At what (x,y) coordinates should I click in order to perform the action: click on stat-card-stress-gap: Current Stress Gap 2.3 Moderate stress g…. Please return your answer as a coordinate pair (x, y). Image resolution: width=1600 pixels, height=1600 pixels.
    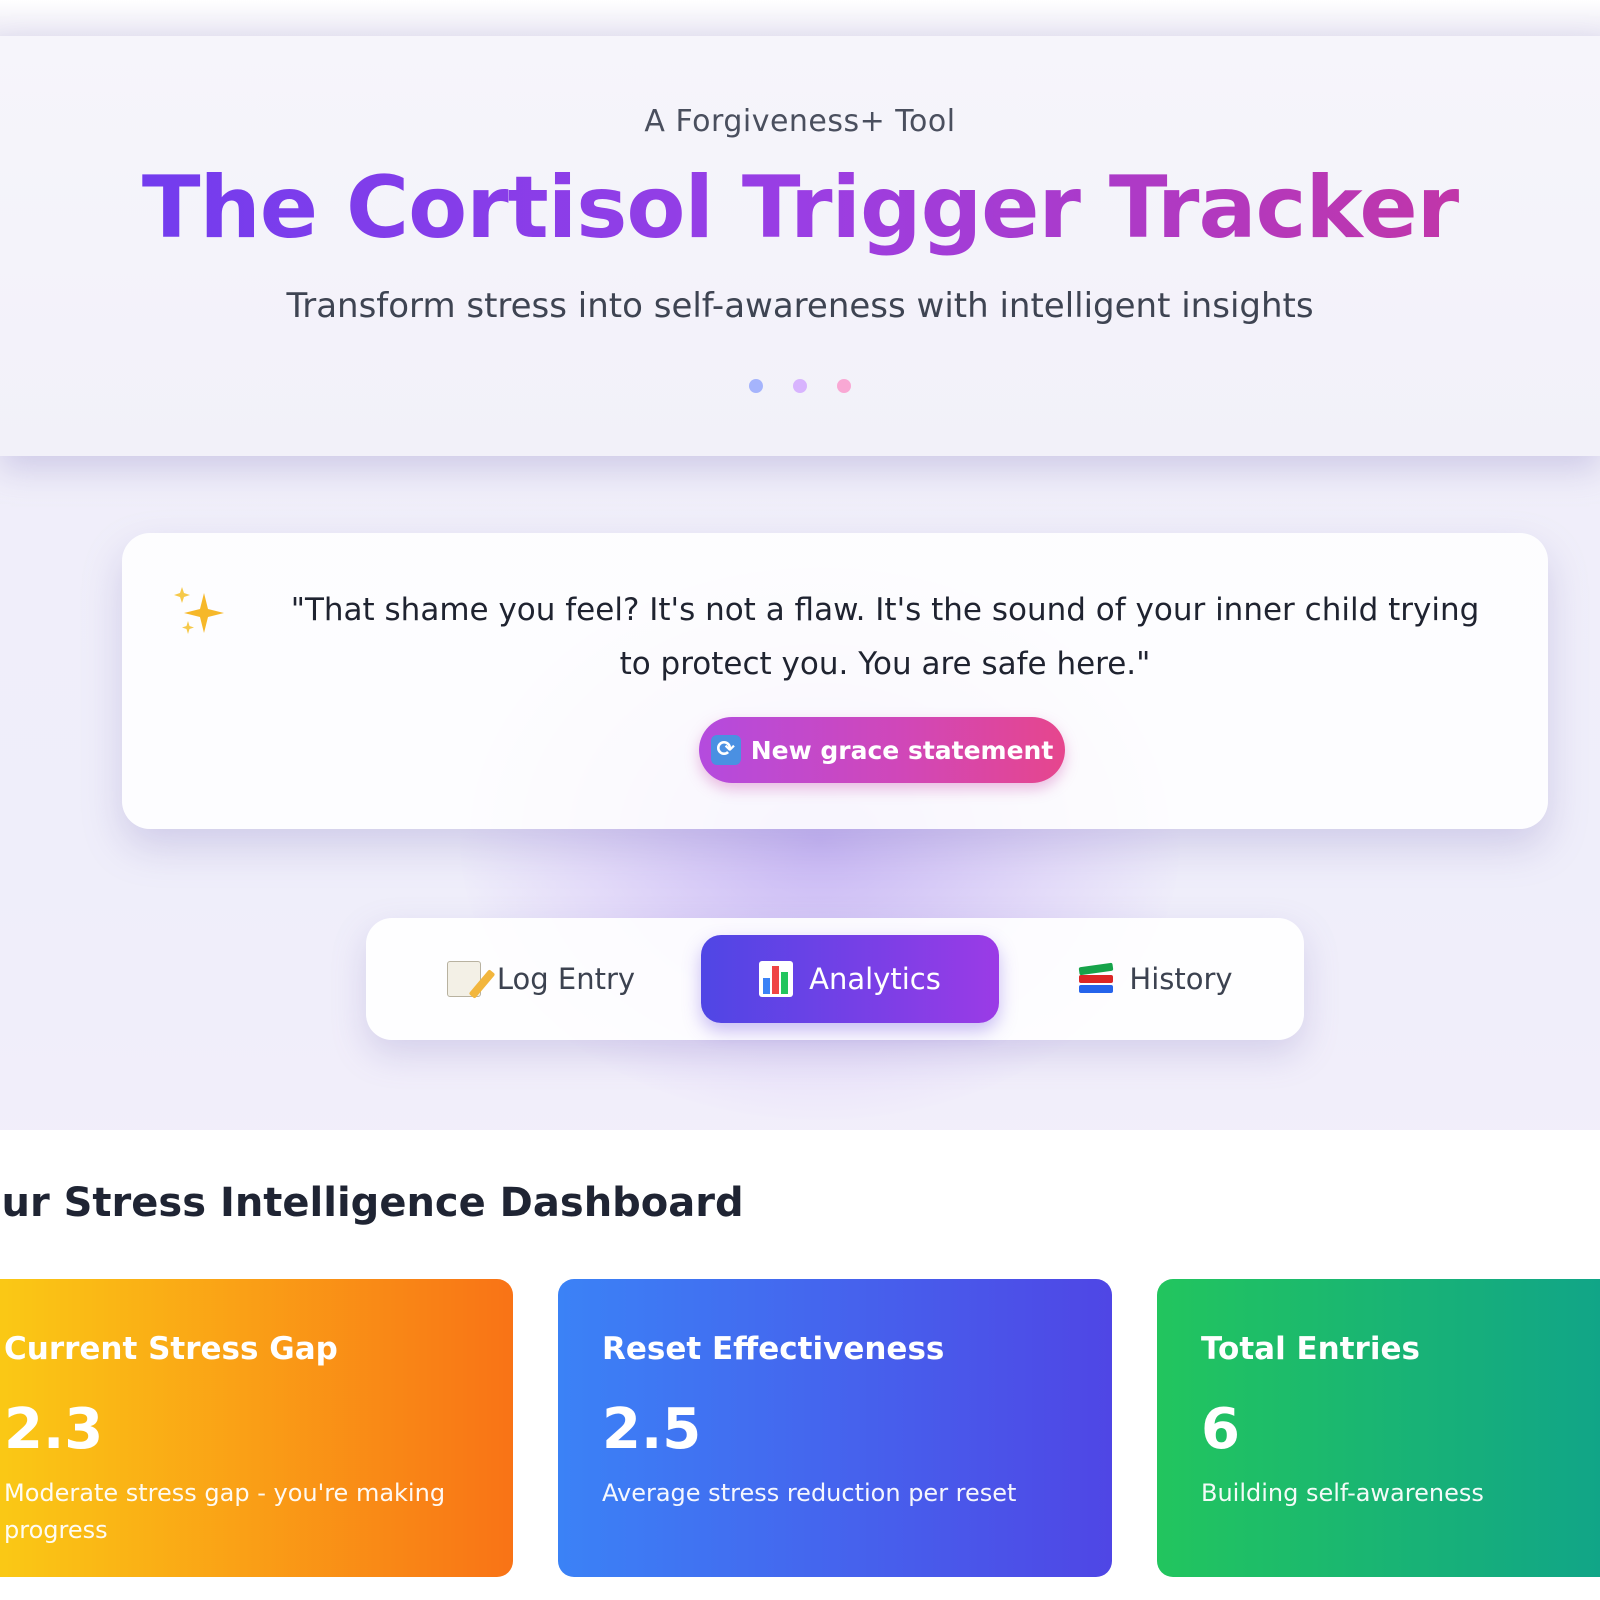
    Looking at the image, I should click on (256, 1428).